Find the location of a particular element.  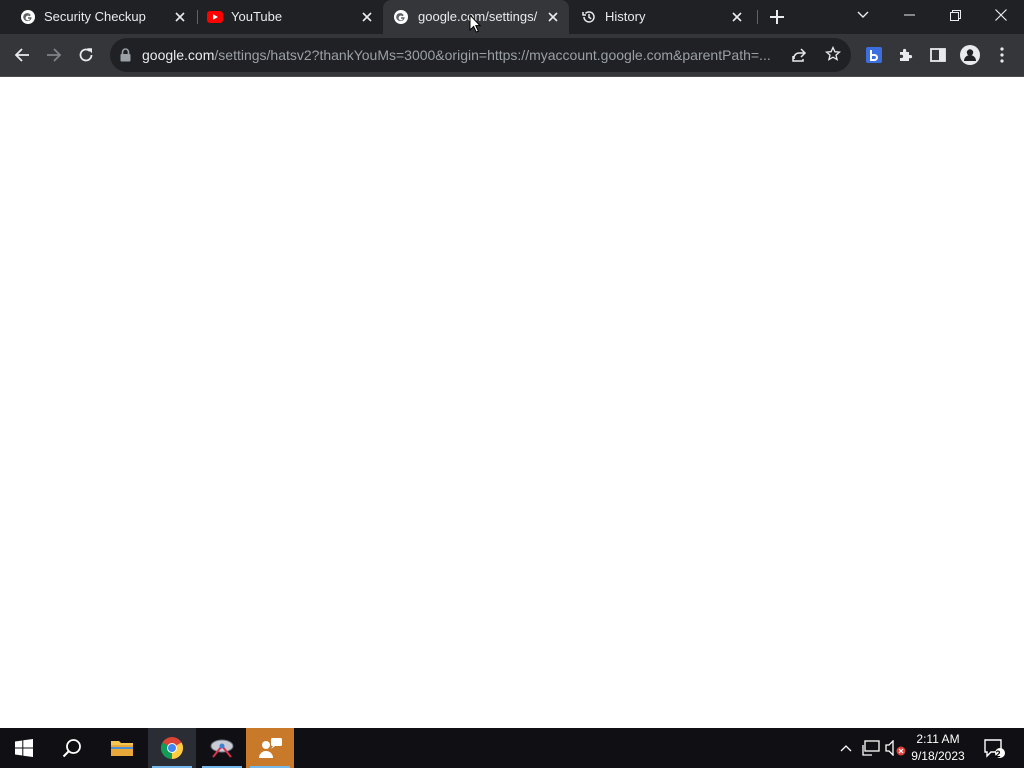

search-icon is located at coordinates (71, 748).